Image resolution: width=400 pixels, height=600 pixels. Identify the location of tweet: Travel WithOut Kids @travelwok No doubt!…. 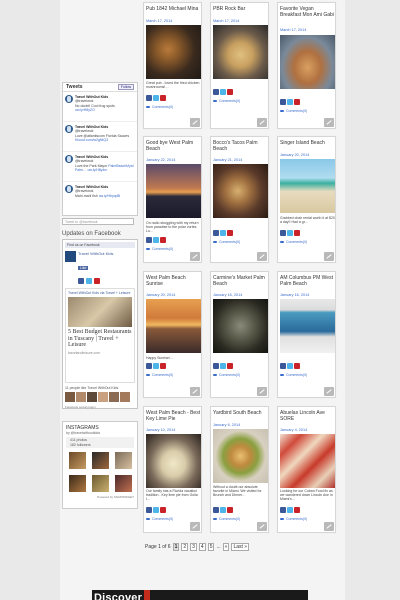
(100, 107).